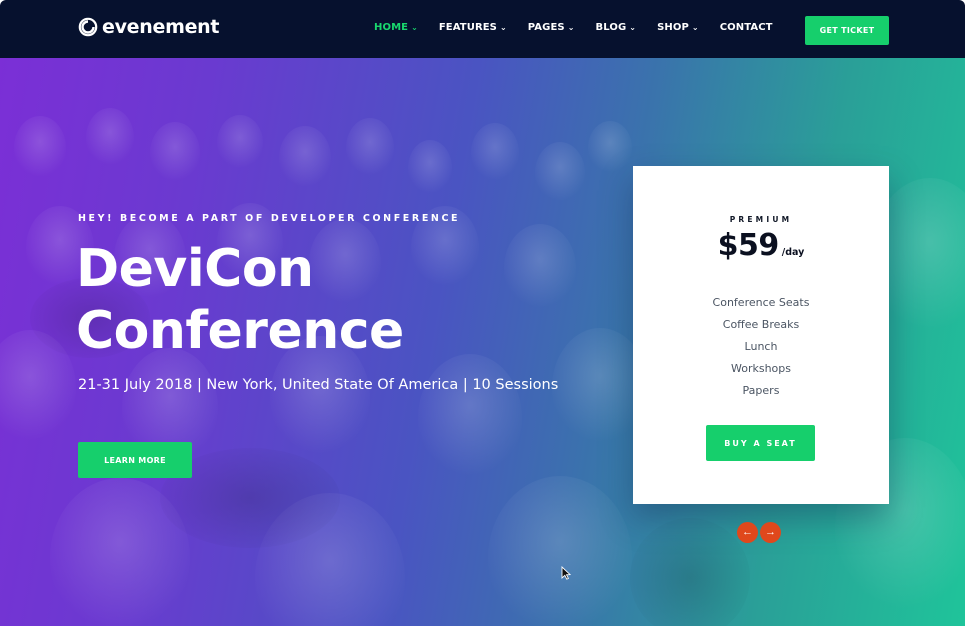 This screenshot has width=965, height=633. Describe the element at coordinates (240, 331) in the screenshot. I see `hero-title-line-2: Conference` at that location.